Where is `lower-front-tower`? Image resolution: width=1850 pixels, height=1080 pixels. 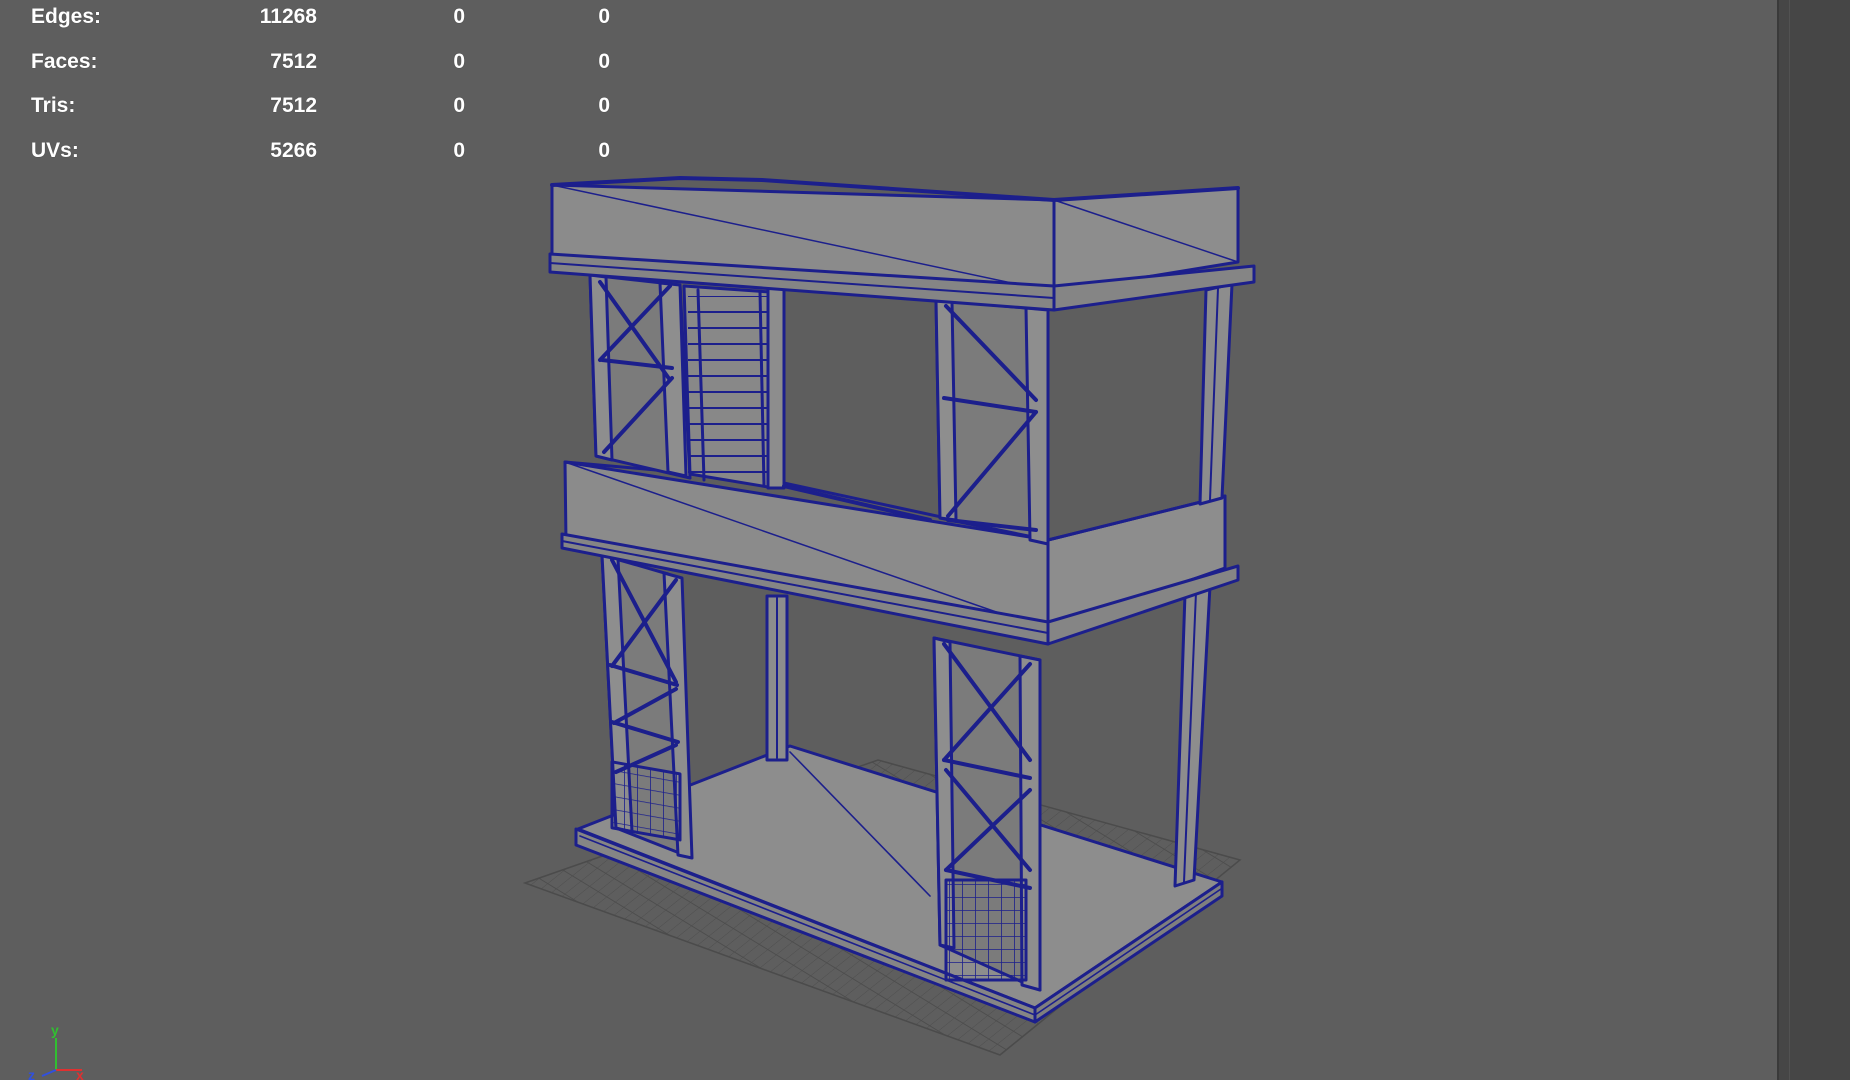
lower-front-tower is located at coordinates (987, 814).